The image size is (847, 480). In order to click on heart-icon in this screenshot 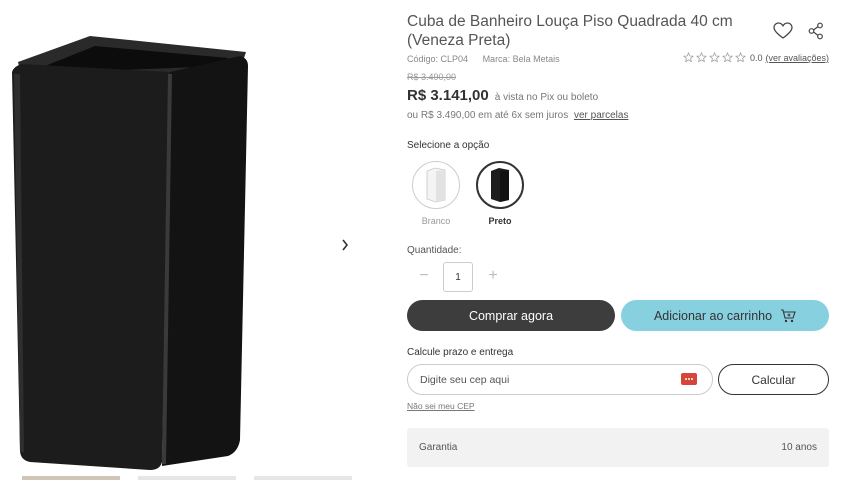, I will do `click(783, 30)`.